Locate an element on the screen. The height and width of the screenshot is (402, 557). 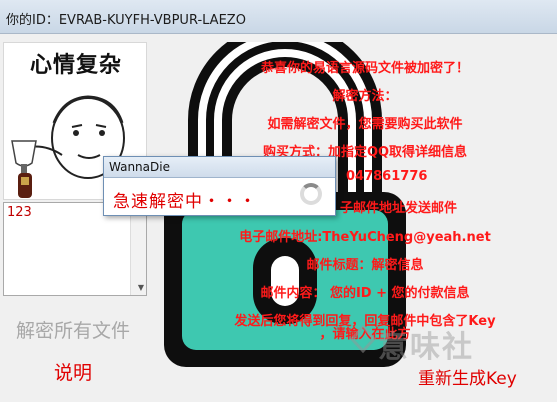
window-title: 你的ID：EVRAB-KUYFH-VBPUR-LAEZO is located at coordinates (126, 20).